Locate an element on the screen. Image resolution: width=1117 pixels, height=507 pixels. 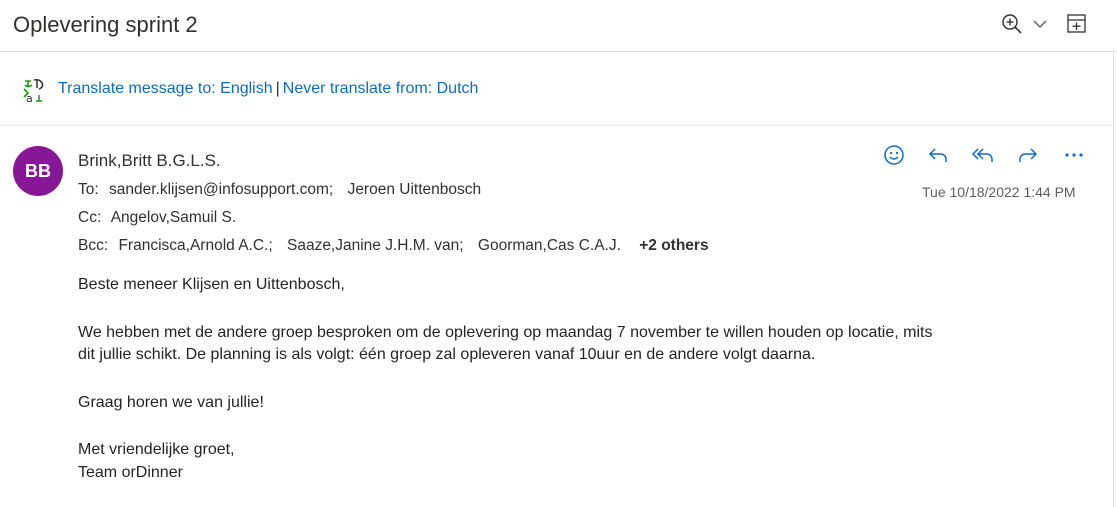
avatar: BB is located at coordinates (38, 171).